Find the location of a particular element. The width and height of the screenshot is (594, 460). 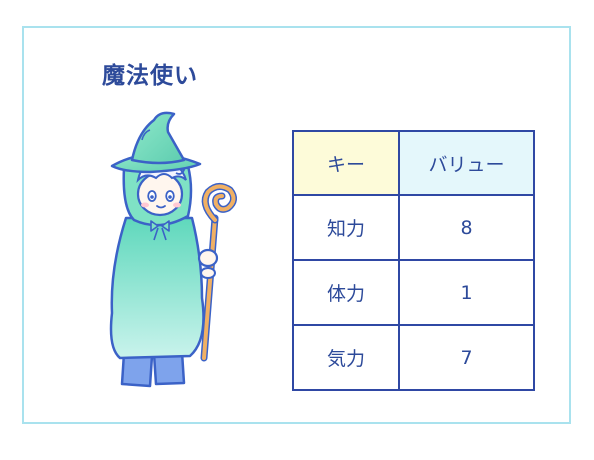

row-key: 知力 is located at coordinates (346, 227).